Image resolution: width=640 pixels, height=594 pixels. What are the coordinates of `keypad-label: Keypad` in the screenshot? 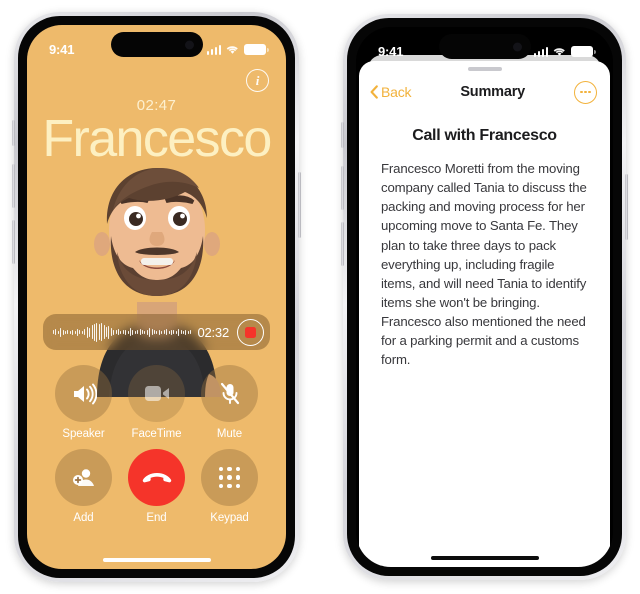 It's located at (229, 518).